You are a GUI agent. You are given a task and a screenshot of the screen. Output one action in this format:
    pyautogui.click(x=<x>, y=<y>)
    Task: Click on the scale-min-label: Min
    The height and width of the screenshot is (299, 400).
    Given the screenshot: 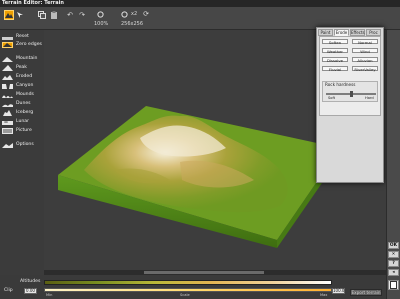 What is the action you would take?
    pyautogui.click(x=49, y=295)
    